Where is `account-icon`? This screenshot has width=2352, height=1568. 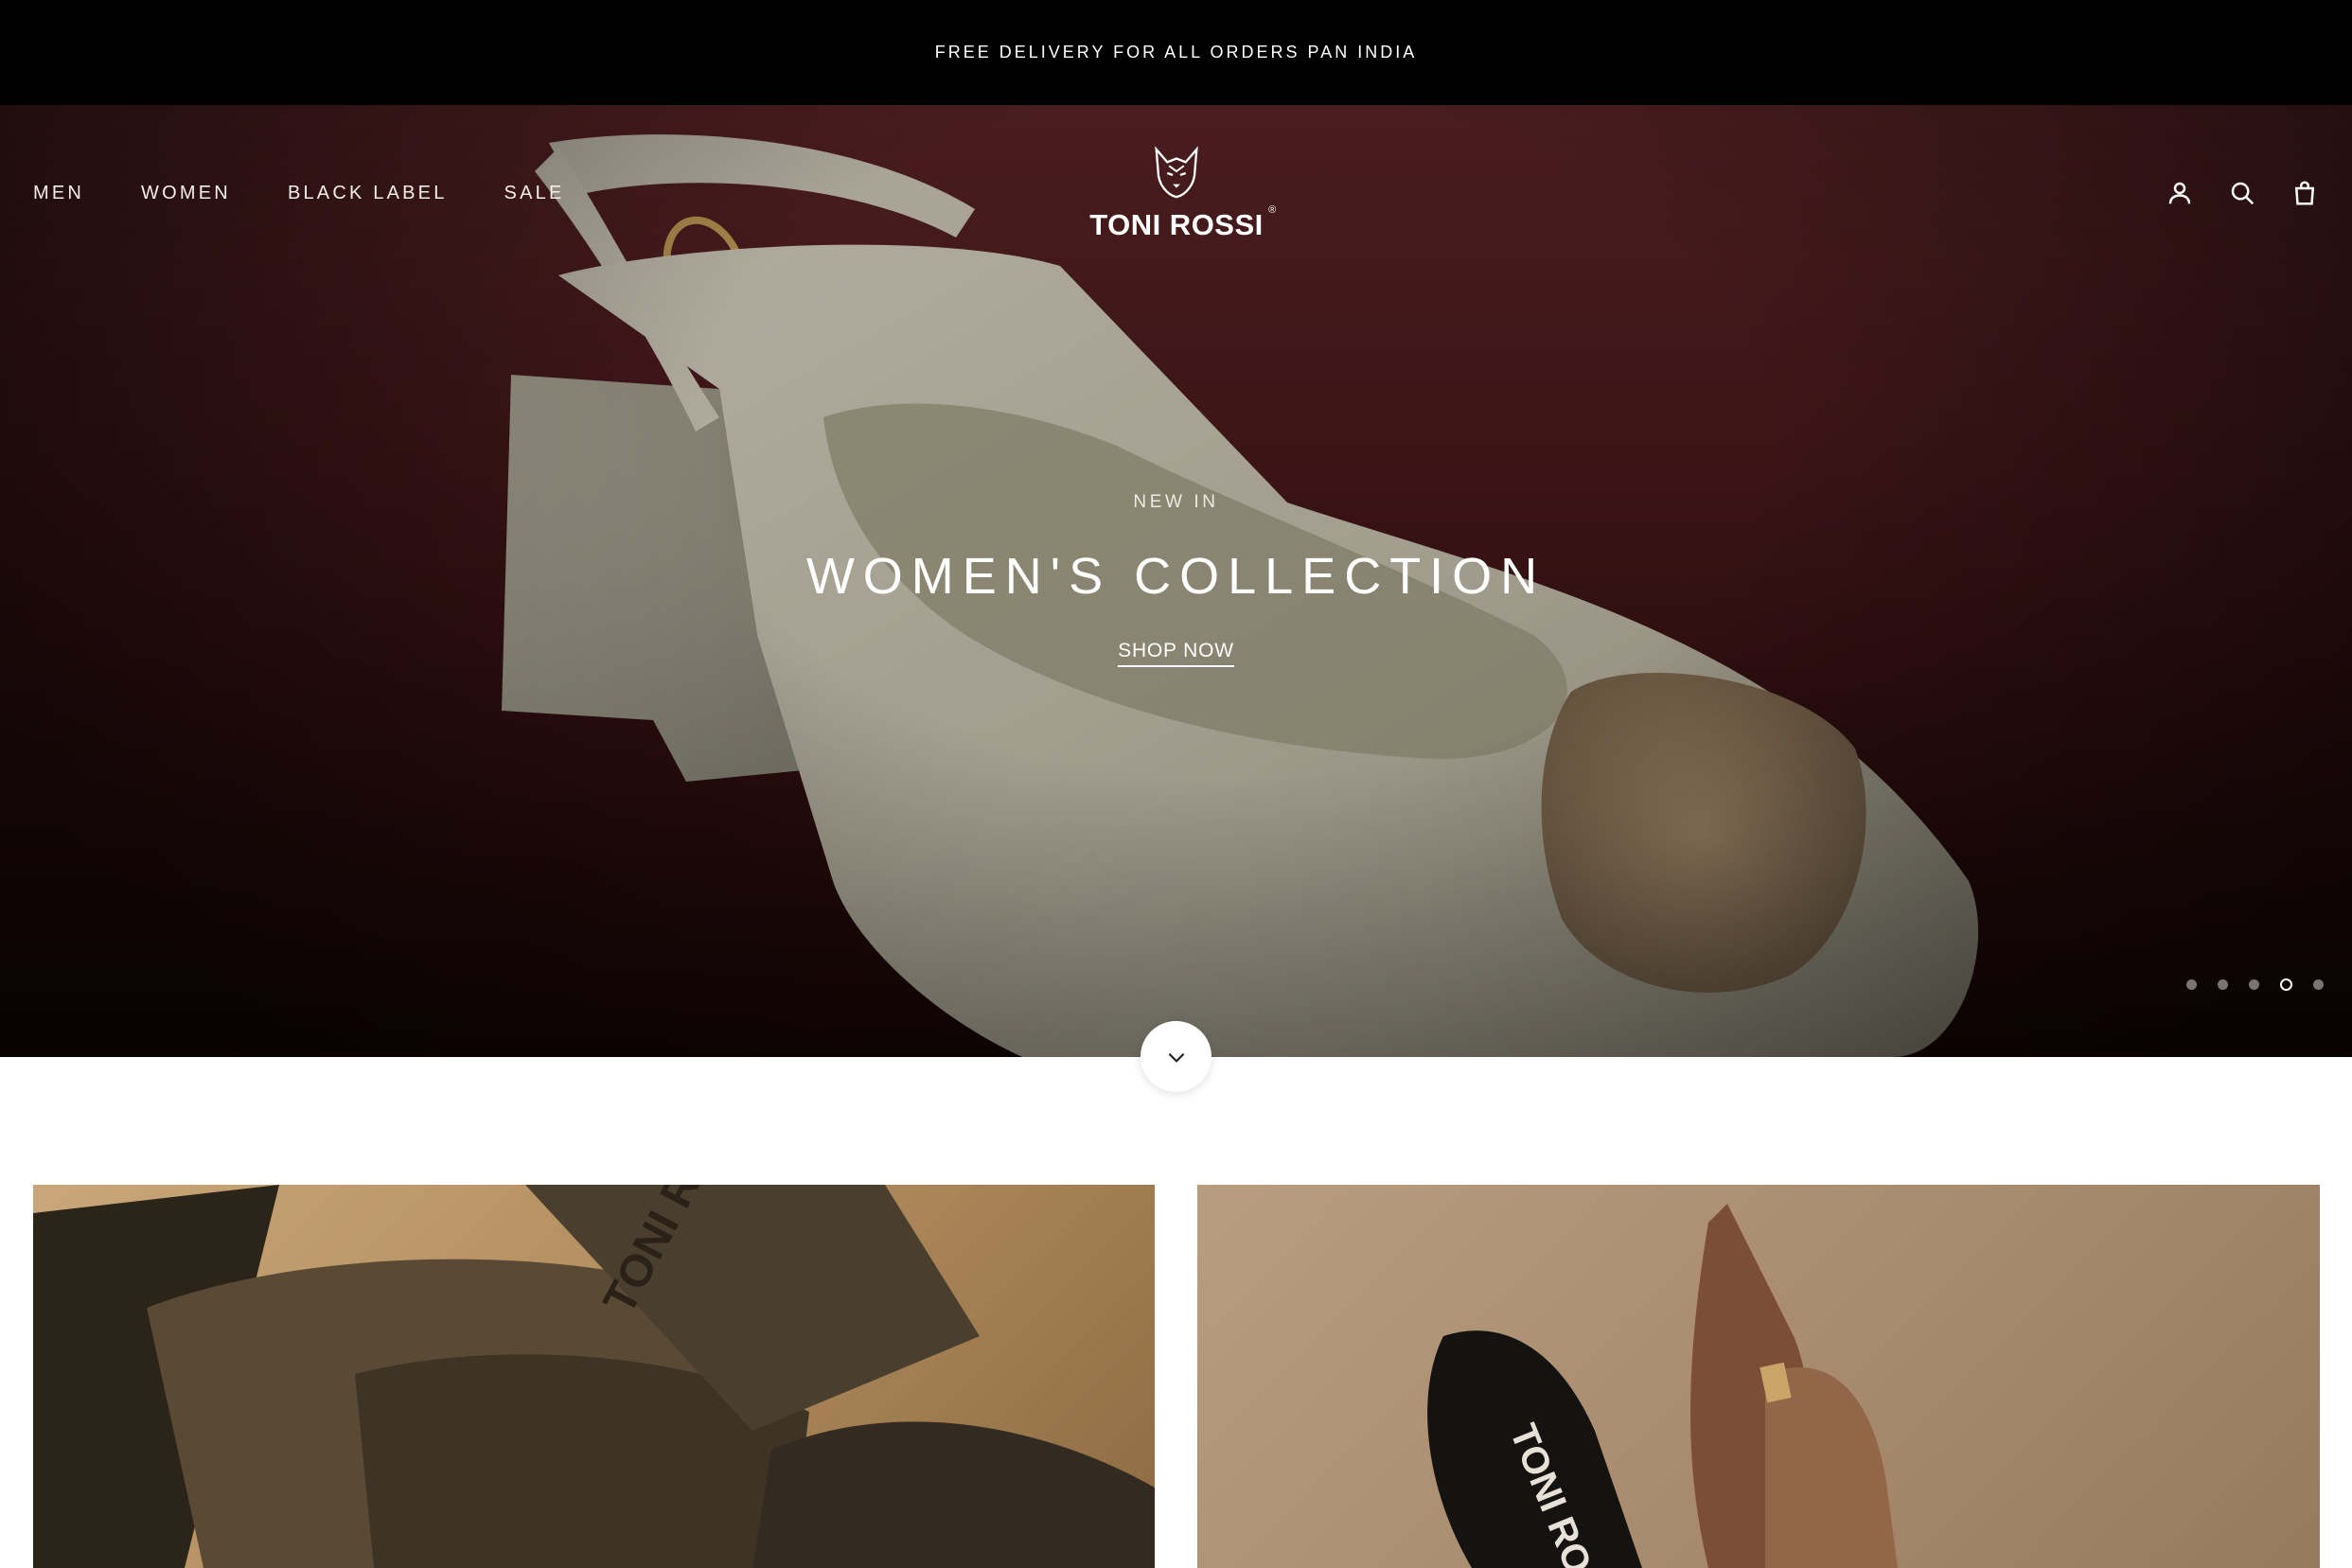 account-icon is located at coordinates (2180, 193).